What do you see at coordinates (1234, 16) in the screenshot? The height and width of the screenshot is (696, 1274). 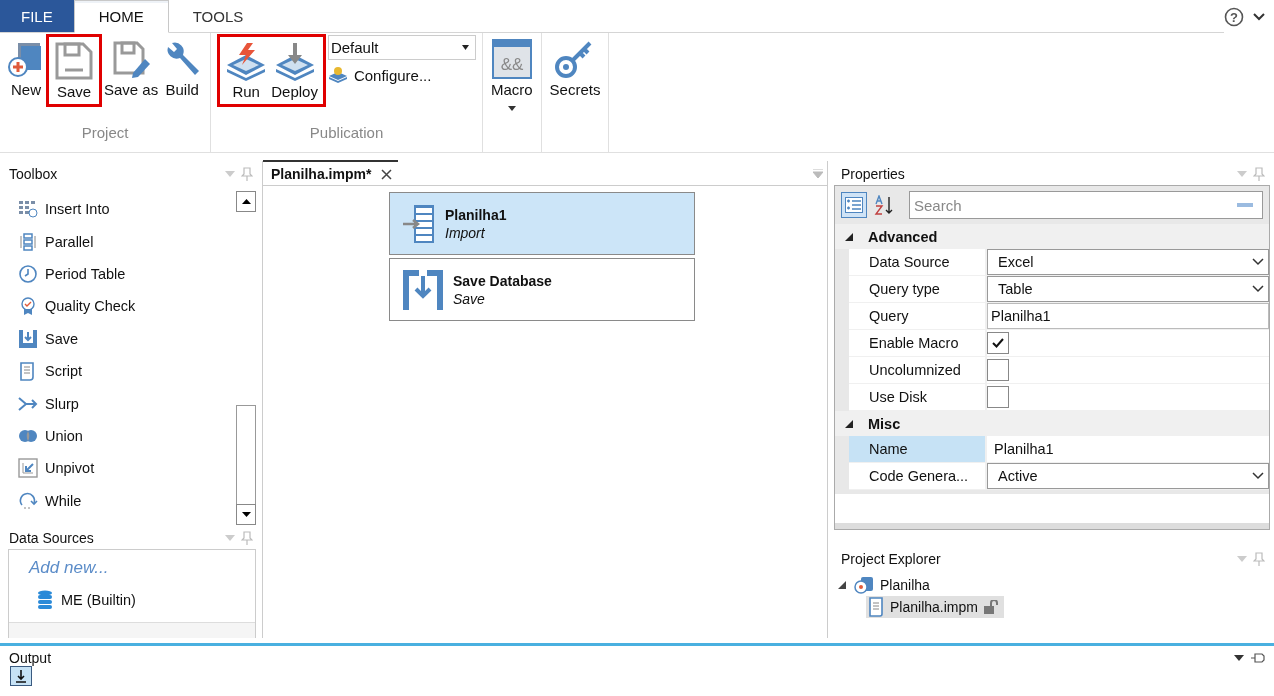 I see `help-icon: ?` at bounding box center [1234, 16].